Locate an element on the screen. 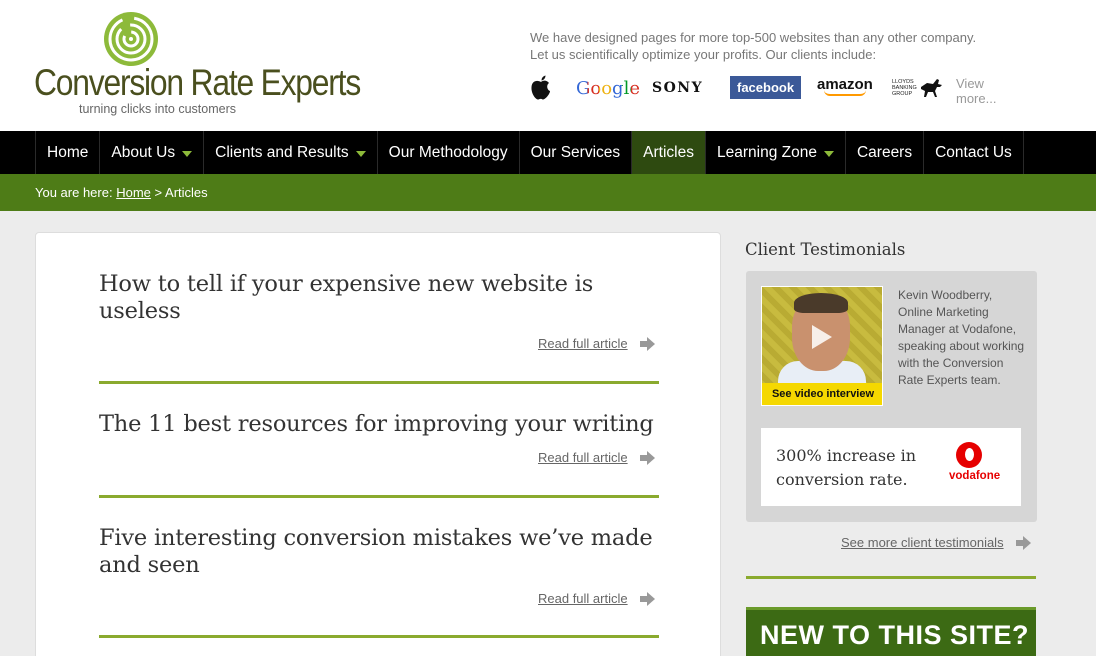  nav-item-home: Home is located at coordinates (68, 152).